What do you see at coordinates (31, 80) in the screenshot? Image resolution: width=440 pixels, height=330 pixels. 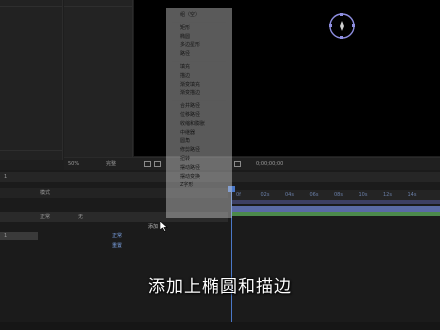 I see `project-panel` at bounding box center [31, 80].